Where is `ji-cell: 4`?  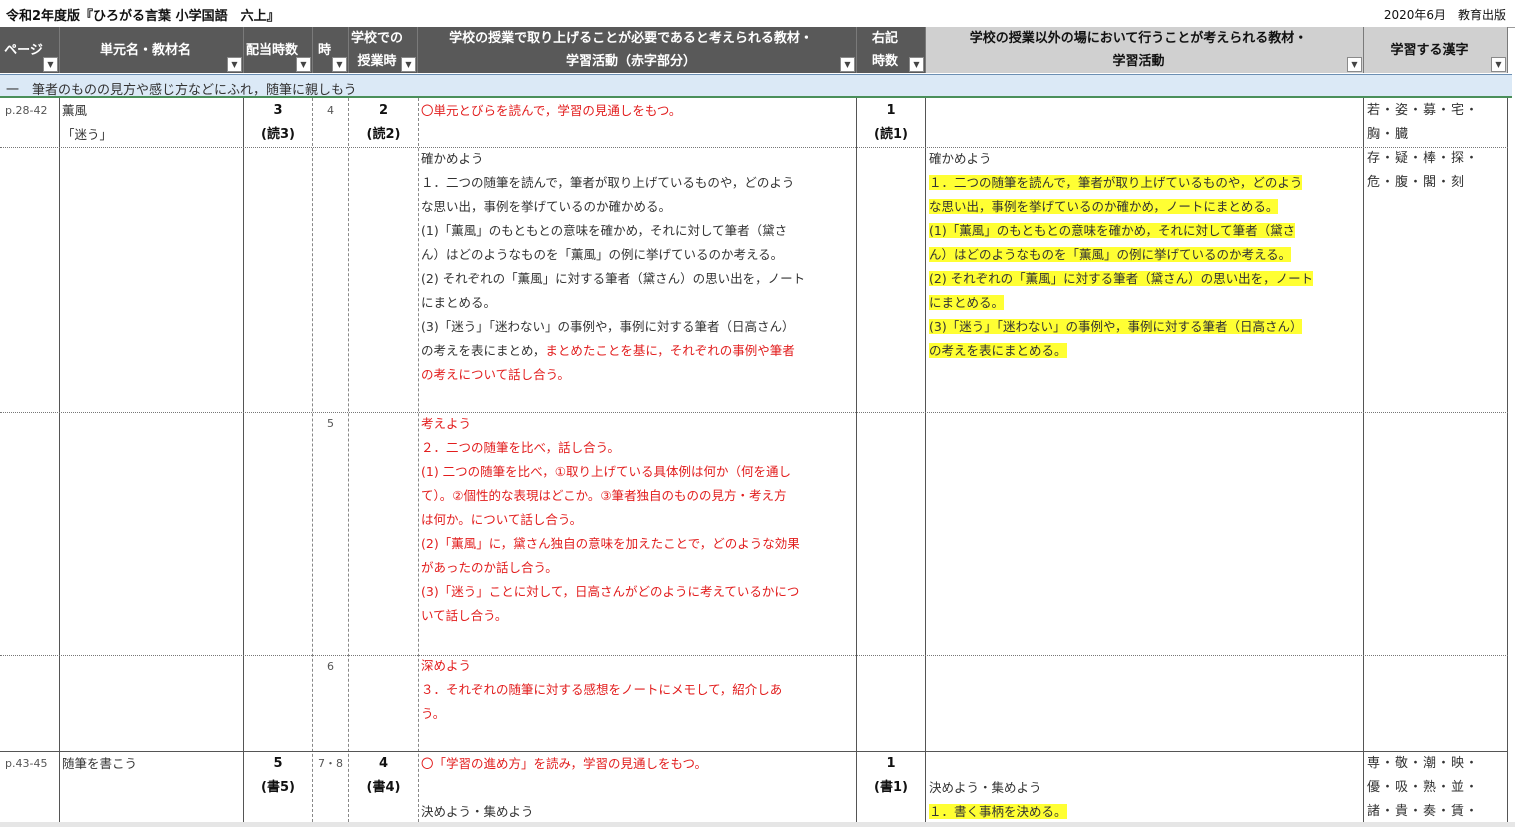 ji-cell: 4 is located at coordinates (330, 111).